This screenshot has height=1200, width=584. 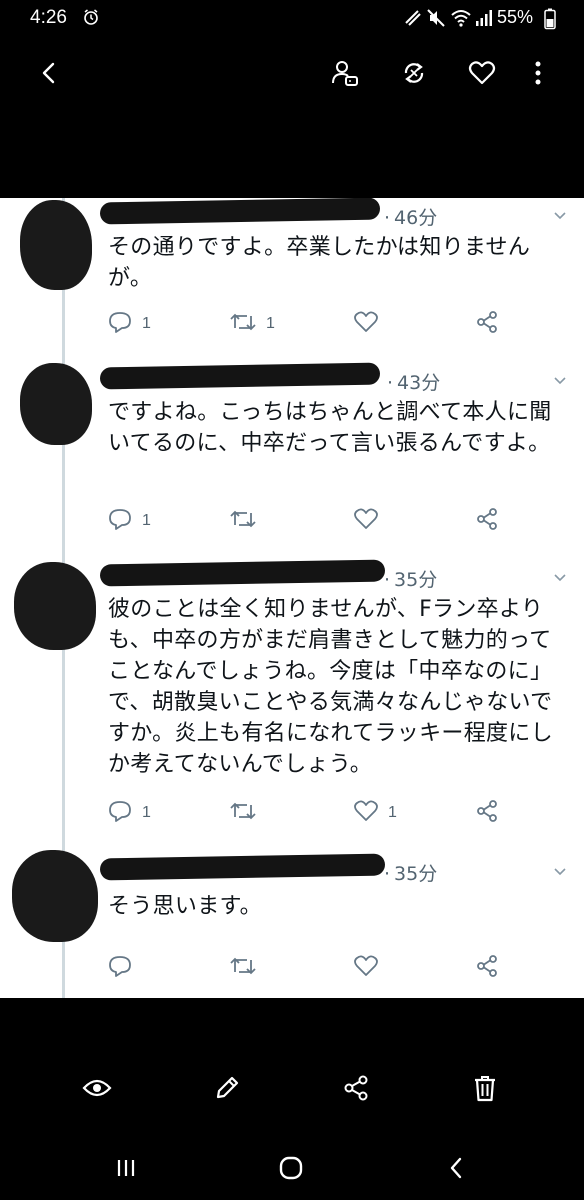 I want to click on retweet-count: 1, so click(x=270, y=323).